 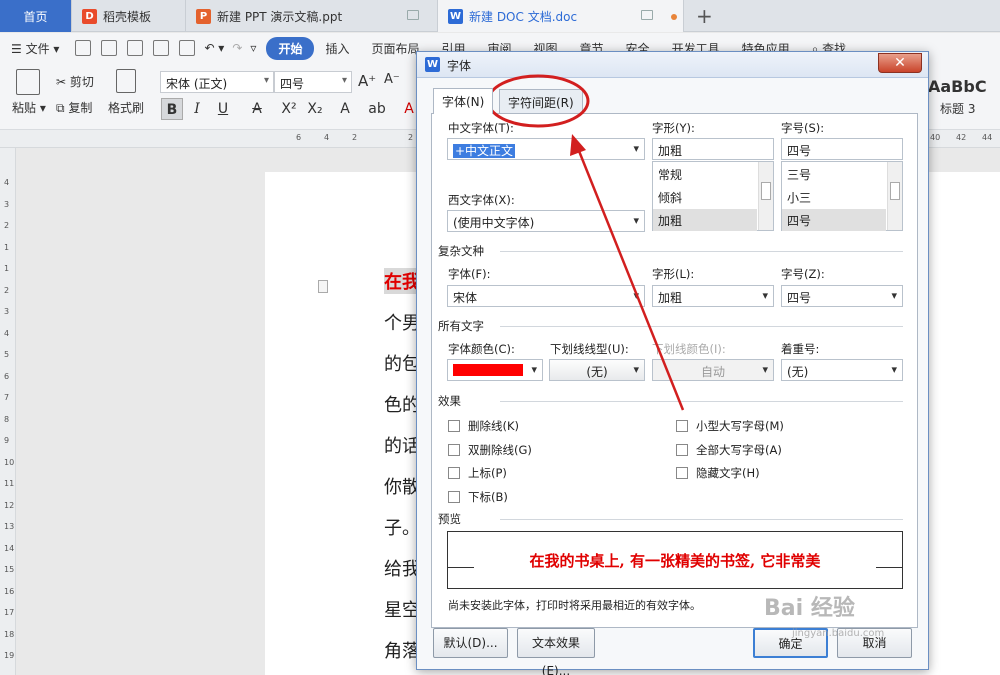 I want to click on ruler-tick-label: 7, so click(x=7, y=397).